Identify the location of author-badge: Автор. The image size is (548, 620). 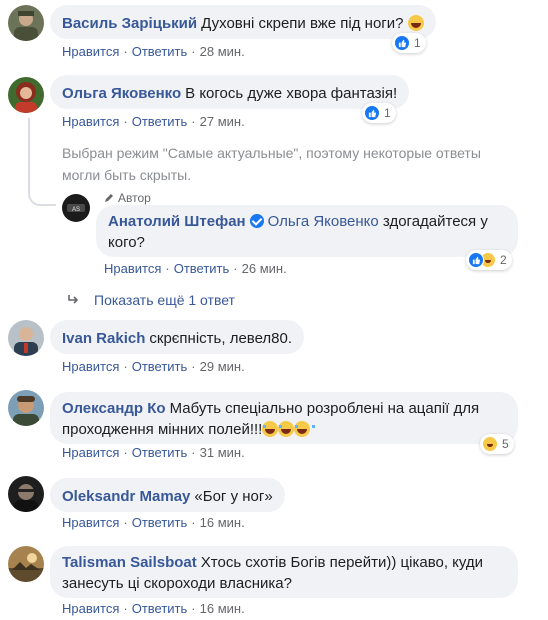
(127, 198).